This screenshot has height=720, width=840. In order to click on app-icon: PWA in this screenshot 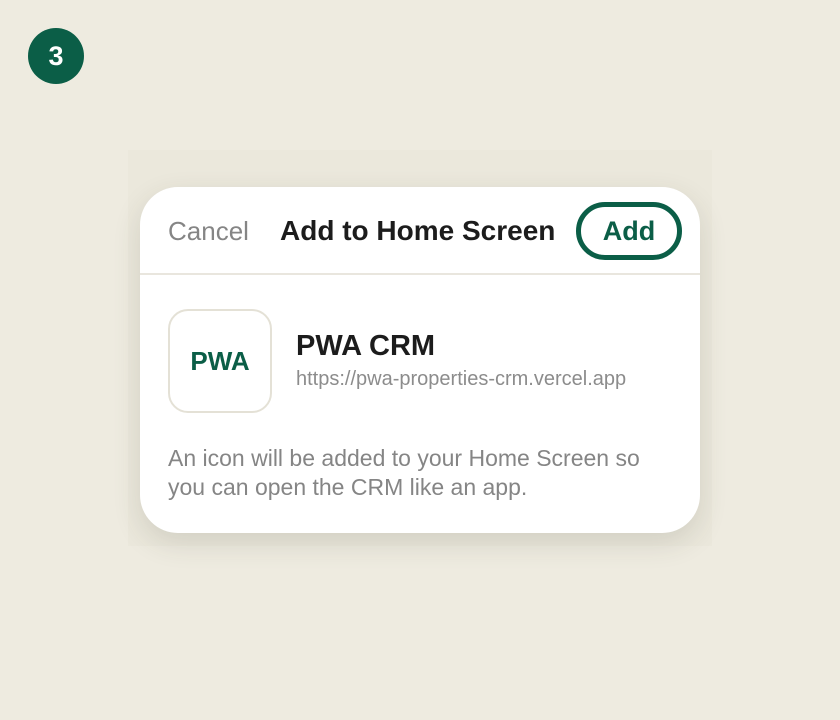, I will do `click(220, 361)`.